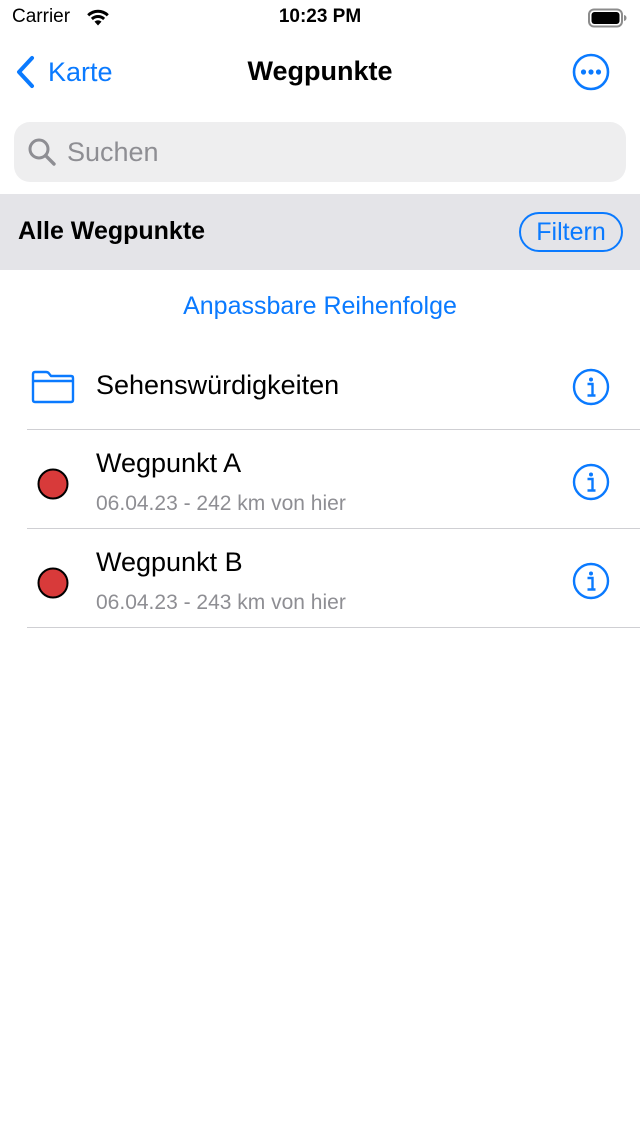  I want to click on page-title: Wegpunkte, so click(320, 71).